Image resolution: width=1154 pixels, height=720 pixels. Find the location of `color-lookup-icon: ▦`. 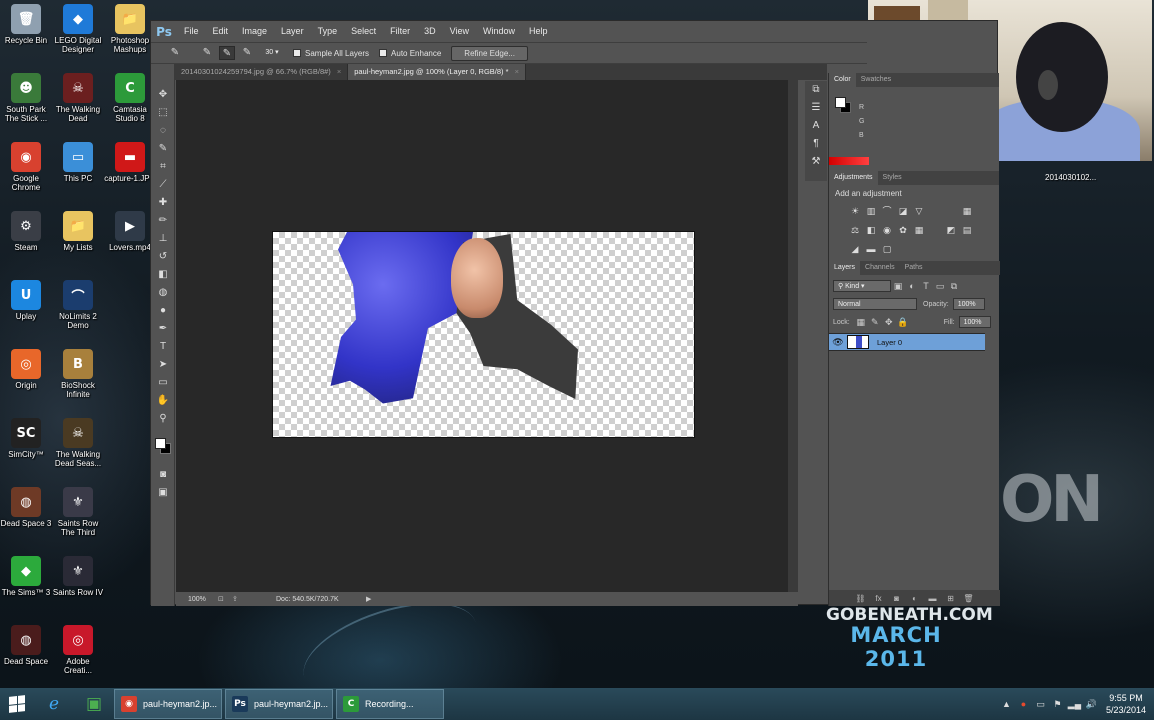

color-lookup-icon: ▦ is located at coordinates (919, 230).